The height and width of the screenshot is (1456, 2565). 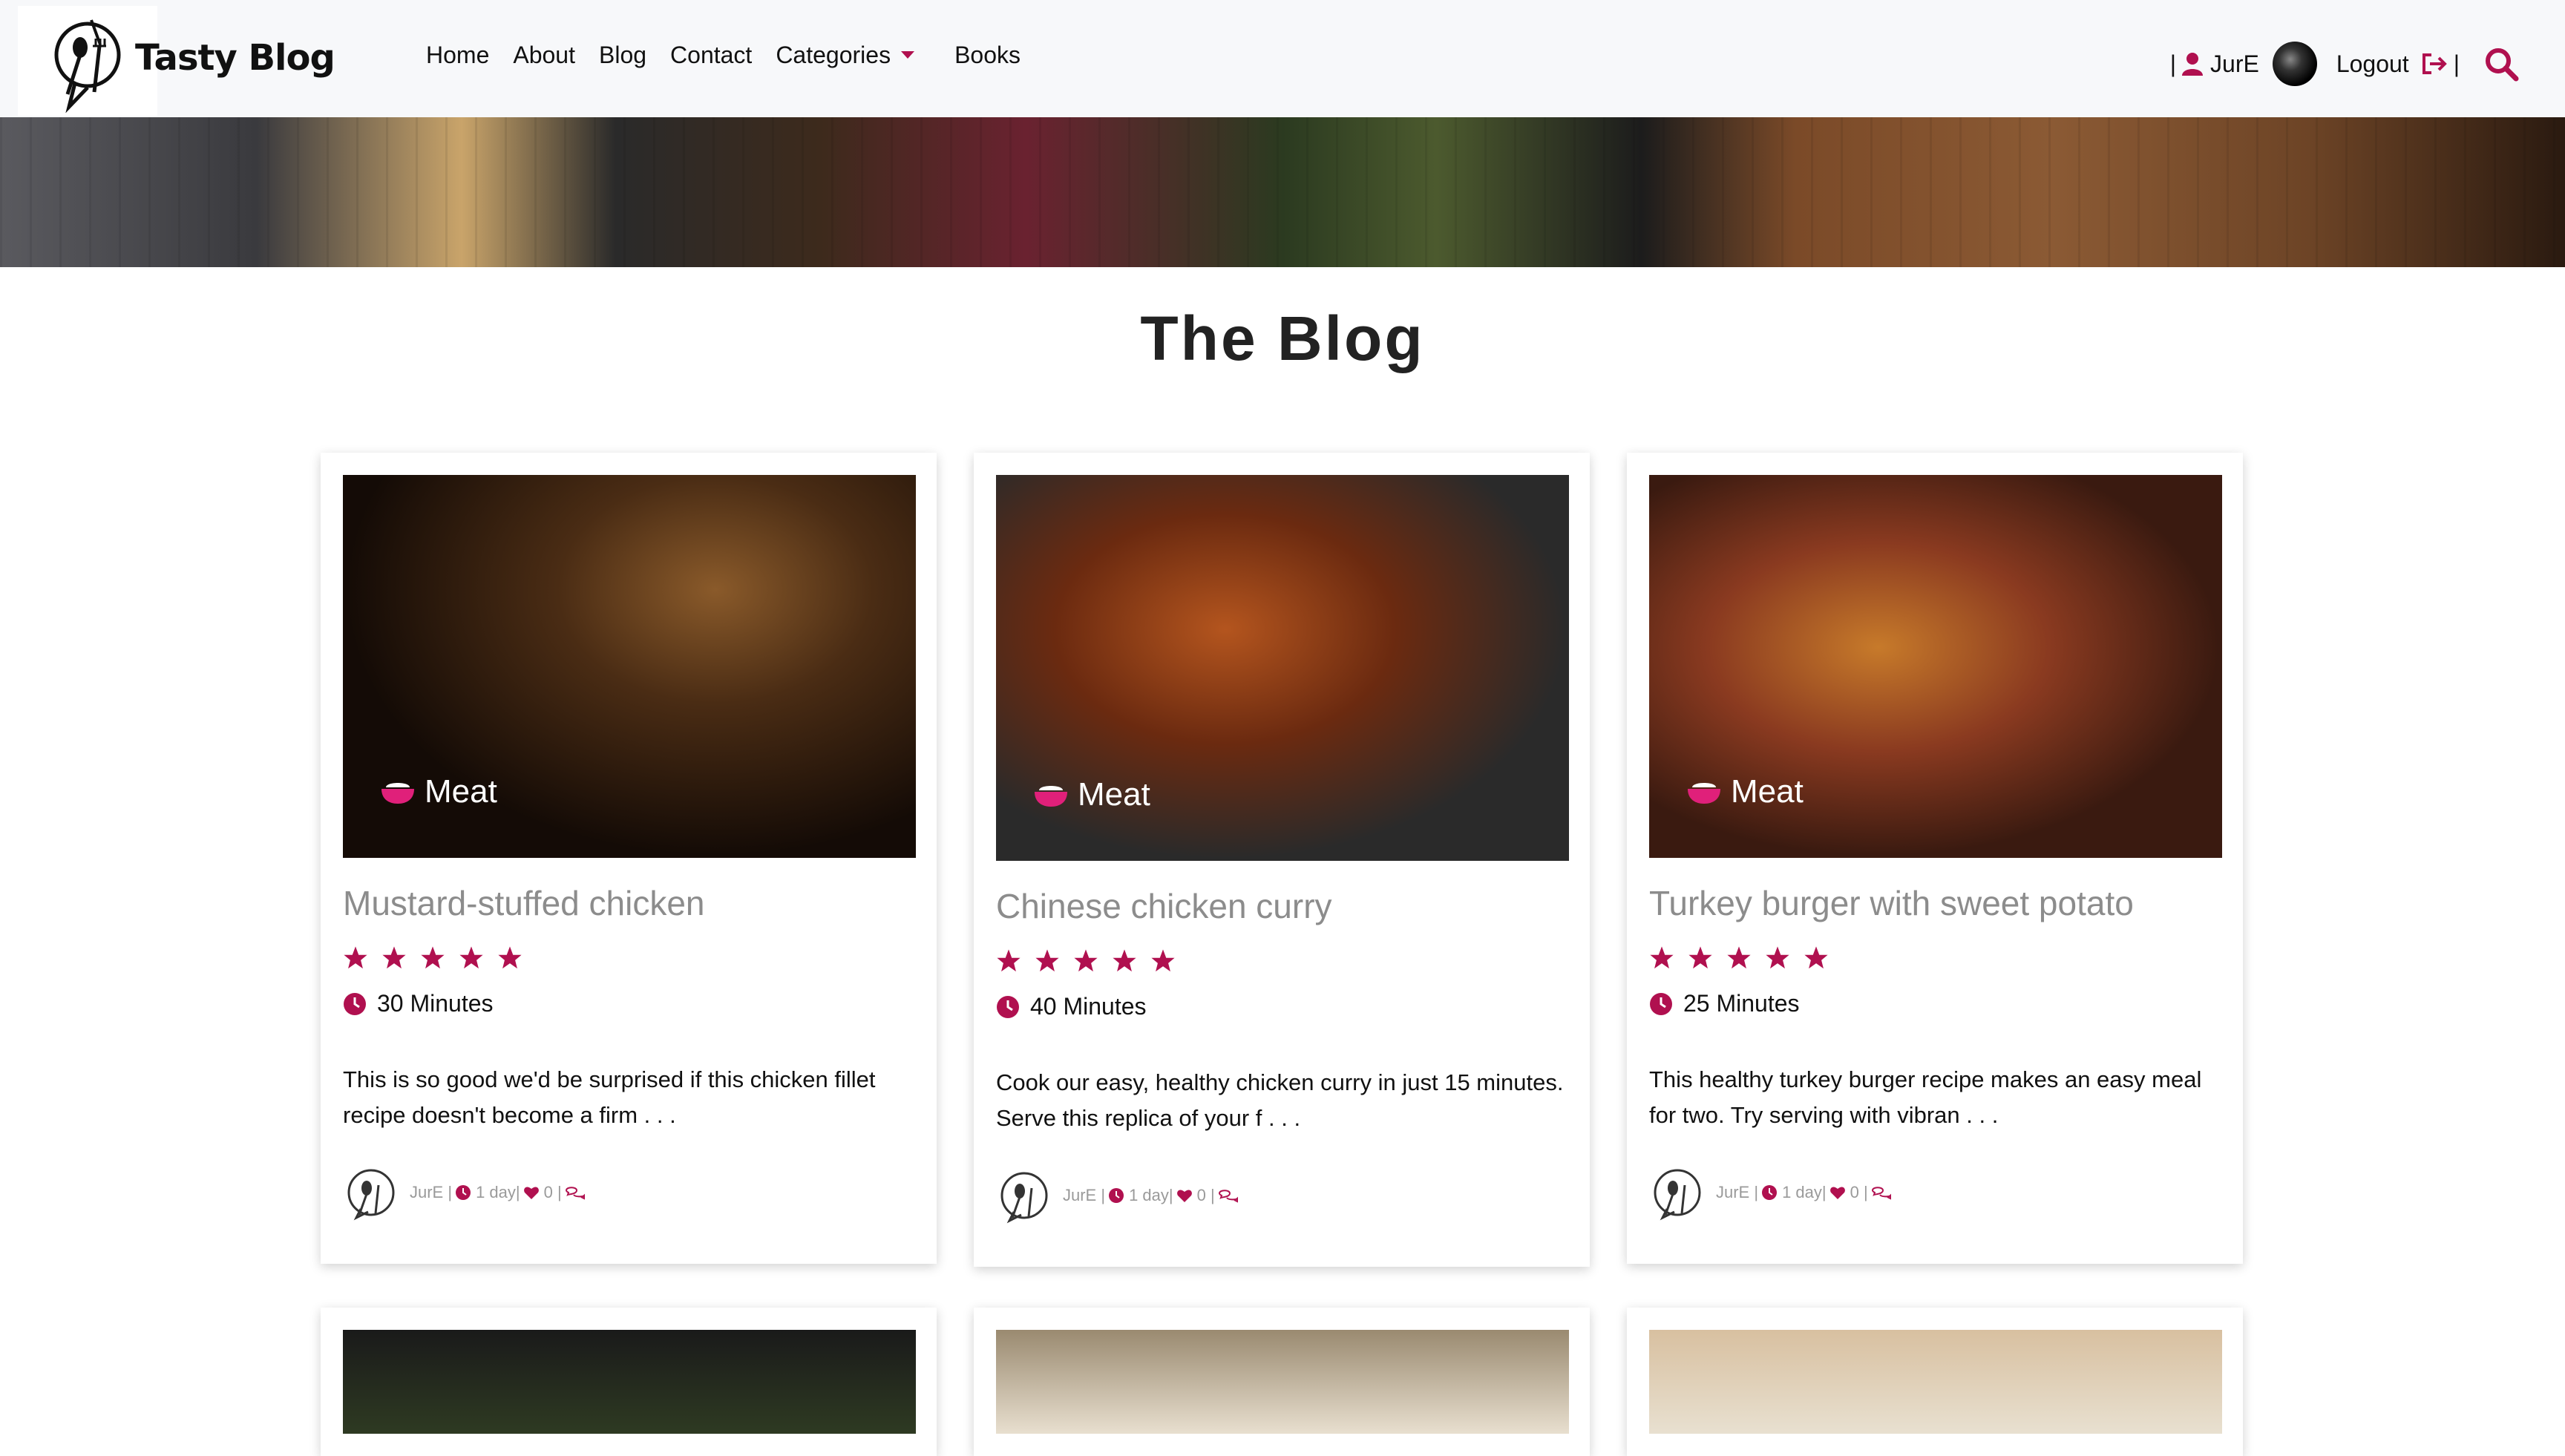 I want to click on cook-time: 40 Minutes, so click(x=1282, y=1007).